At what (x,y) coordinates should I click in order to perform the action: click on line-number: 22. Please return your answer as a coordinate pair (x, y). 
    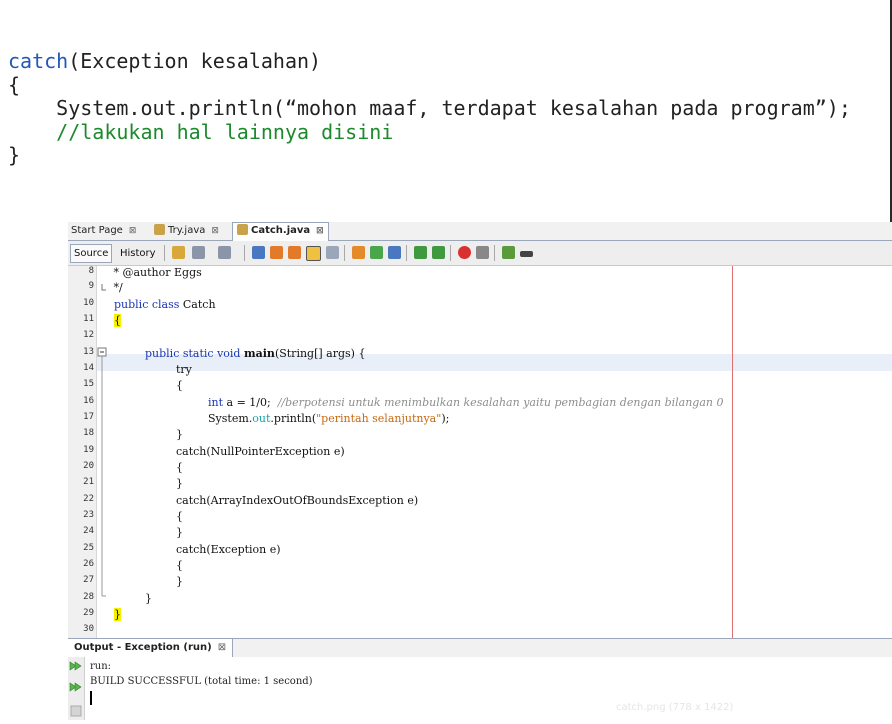
    Looking at the image, I should click on (88, 499).